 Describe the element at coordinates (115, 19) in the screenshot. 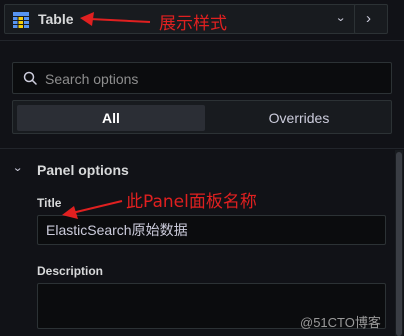

I see `arrow-to-visualization` at that location.